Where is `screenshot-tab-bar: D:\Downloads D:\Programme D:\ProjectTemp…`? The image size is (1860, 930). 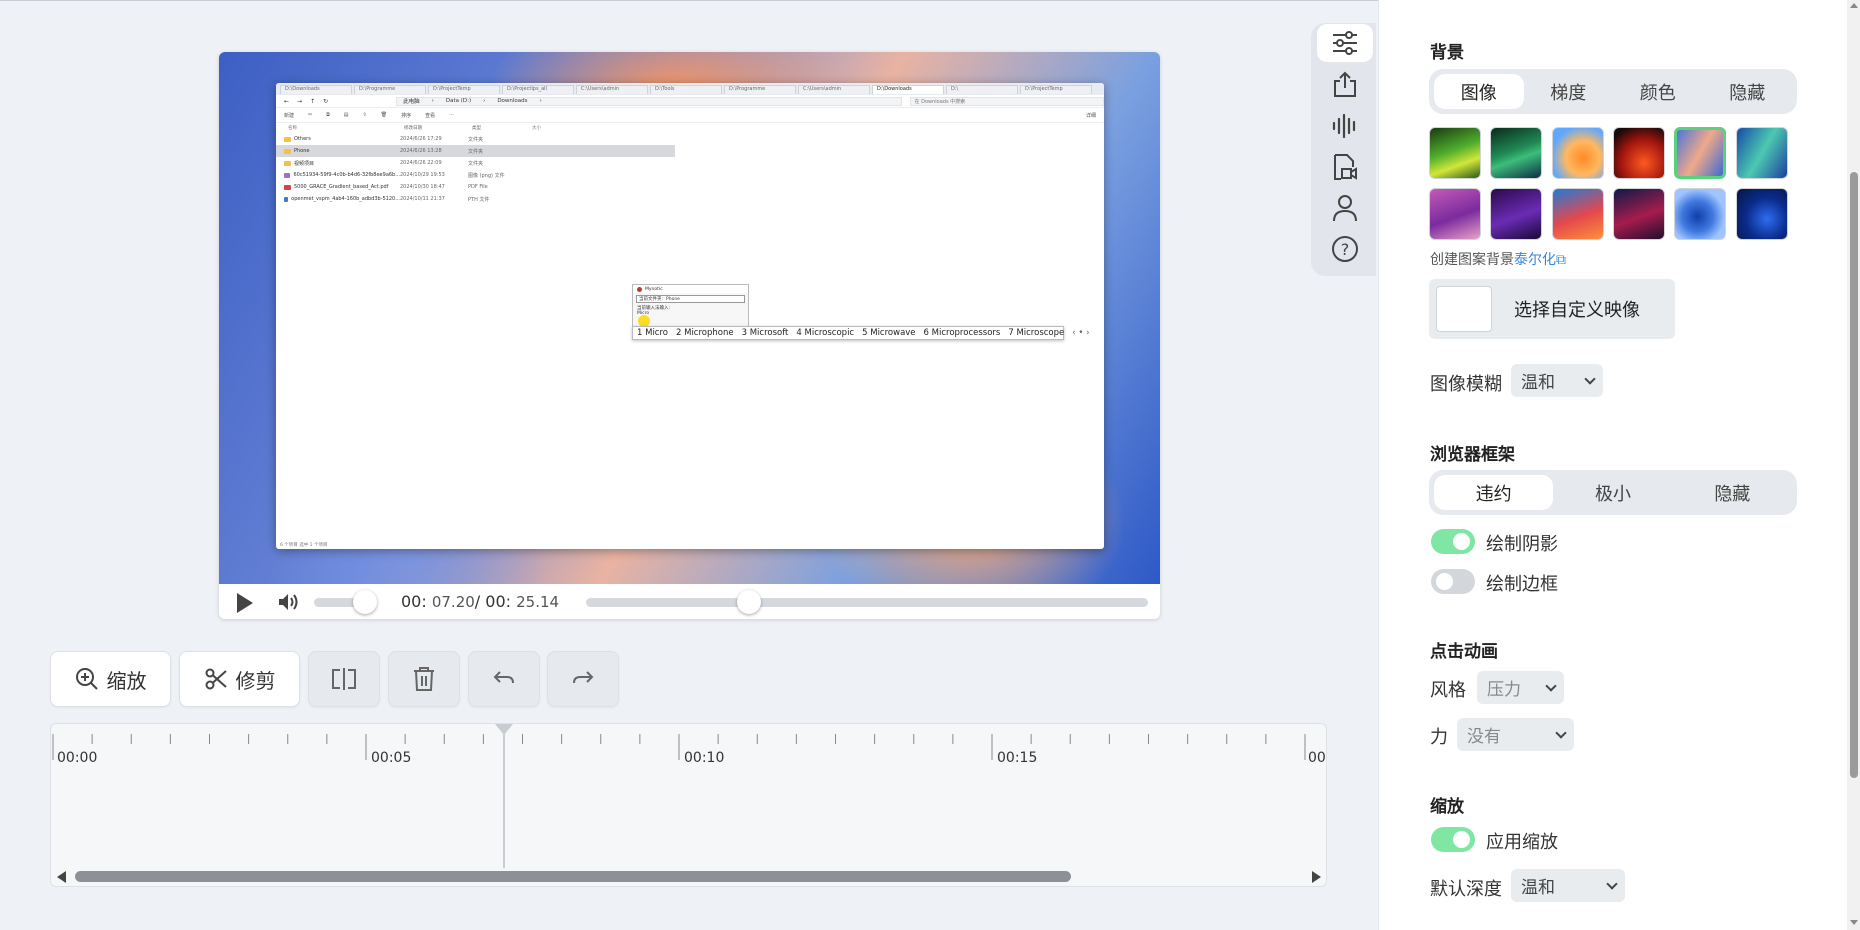
screenshot-tab-bar: D:\Downloads D:\Programme D:\ProjectTemp… is located at coordinates (690, 89).